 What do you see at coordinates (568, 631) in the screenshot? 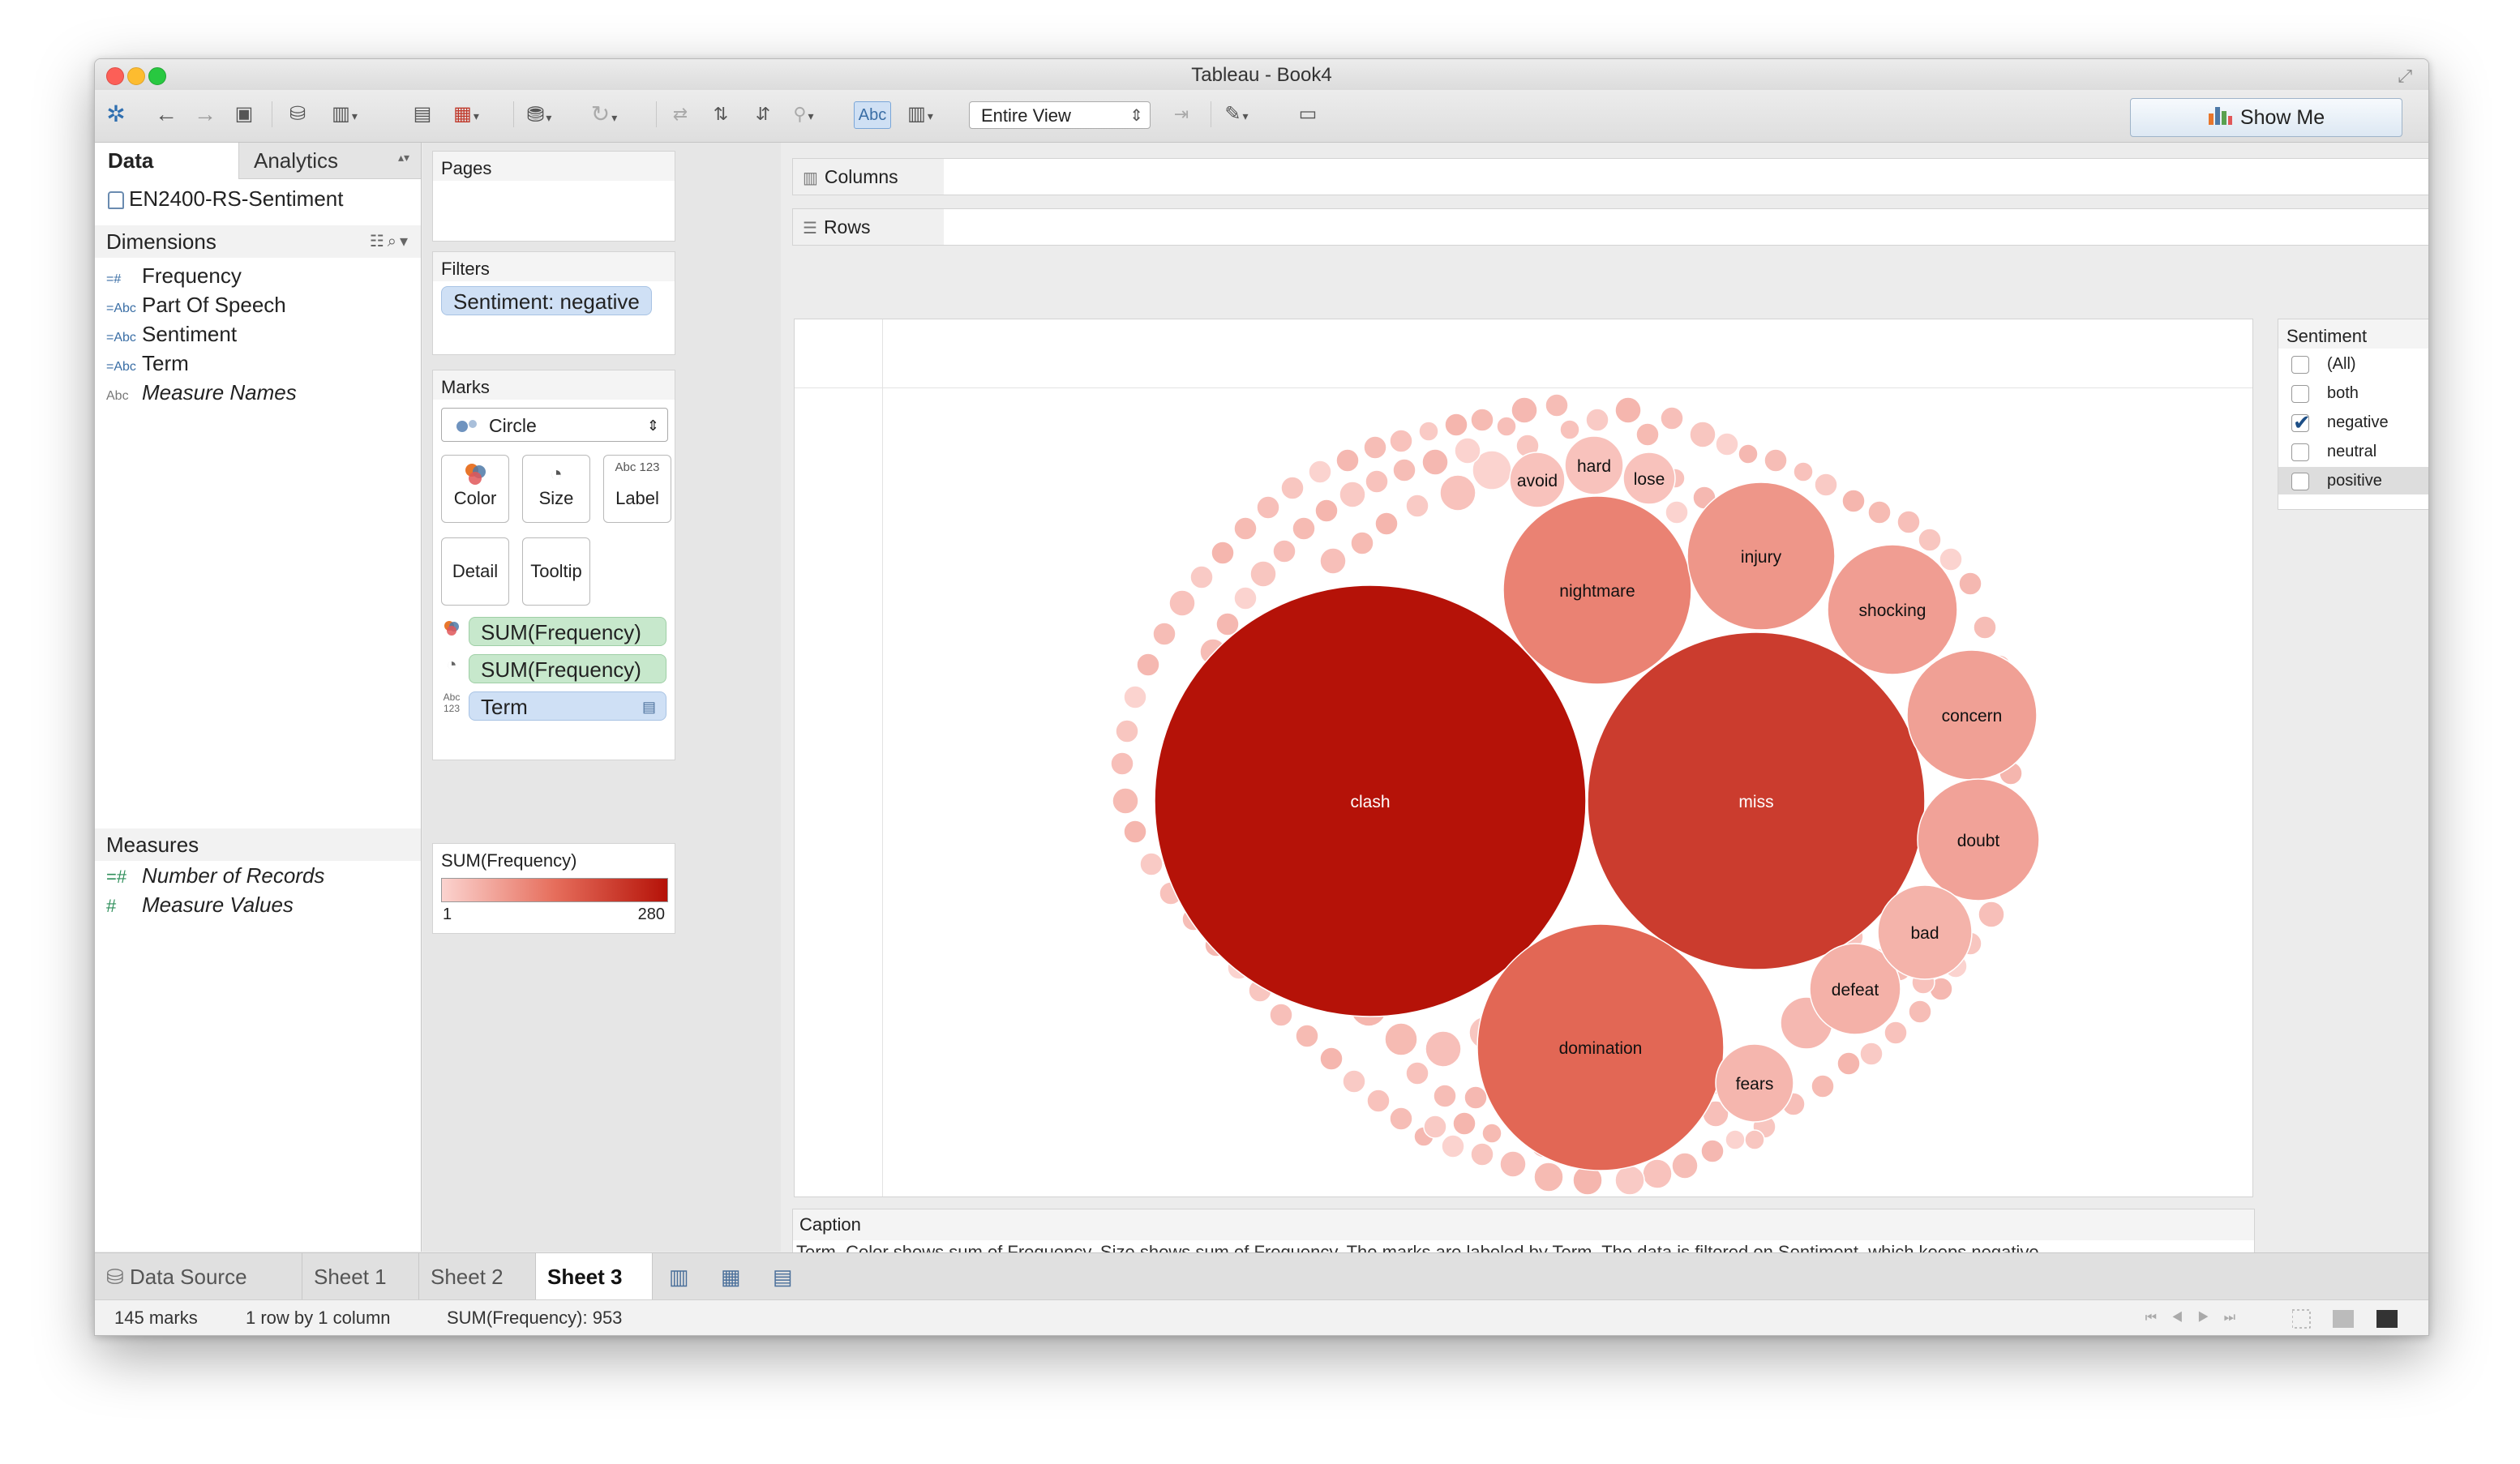
I see `color-pill: SUM(Frequency)` at bounding box center [568, 631].